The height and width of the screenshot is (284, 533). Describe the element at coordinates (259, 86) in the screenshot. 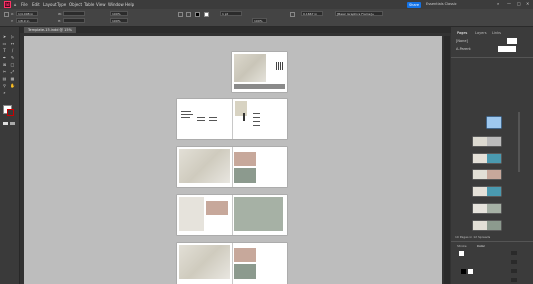

I see `cover-footer-bar` at that location.